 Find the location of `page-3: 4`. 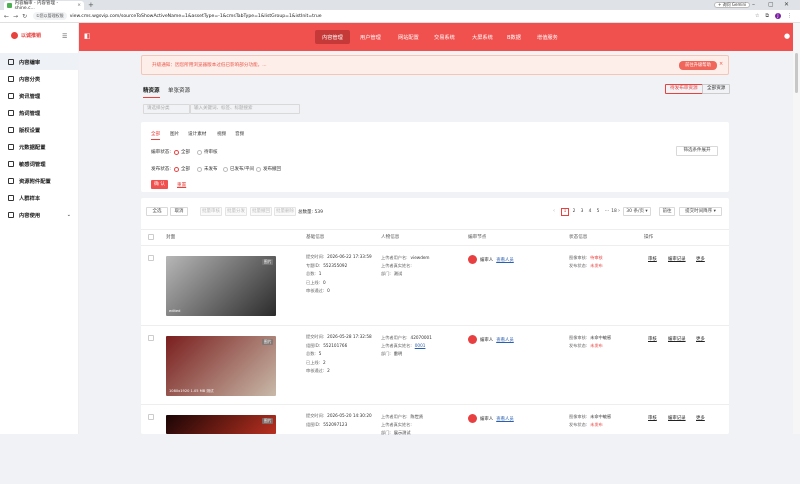

page-3: 4 is located at coordinates (590, 212).